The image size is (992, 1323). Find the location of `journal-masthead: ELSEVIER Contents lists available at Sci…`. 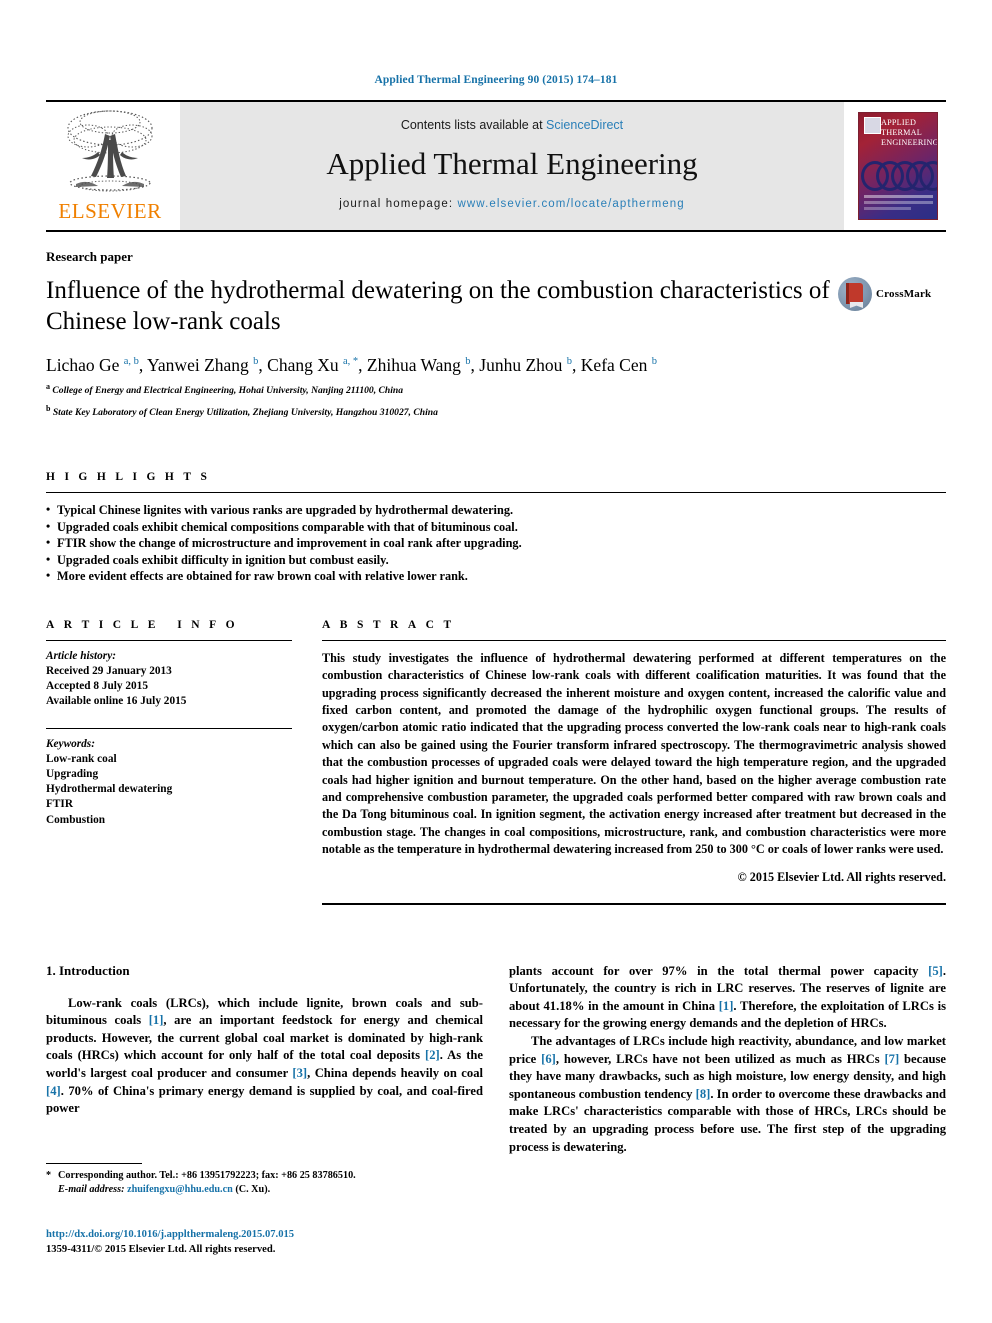

journal-masthead: ELSEVIER Contents lists available at Sci… is located at coordinates (496, 165).